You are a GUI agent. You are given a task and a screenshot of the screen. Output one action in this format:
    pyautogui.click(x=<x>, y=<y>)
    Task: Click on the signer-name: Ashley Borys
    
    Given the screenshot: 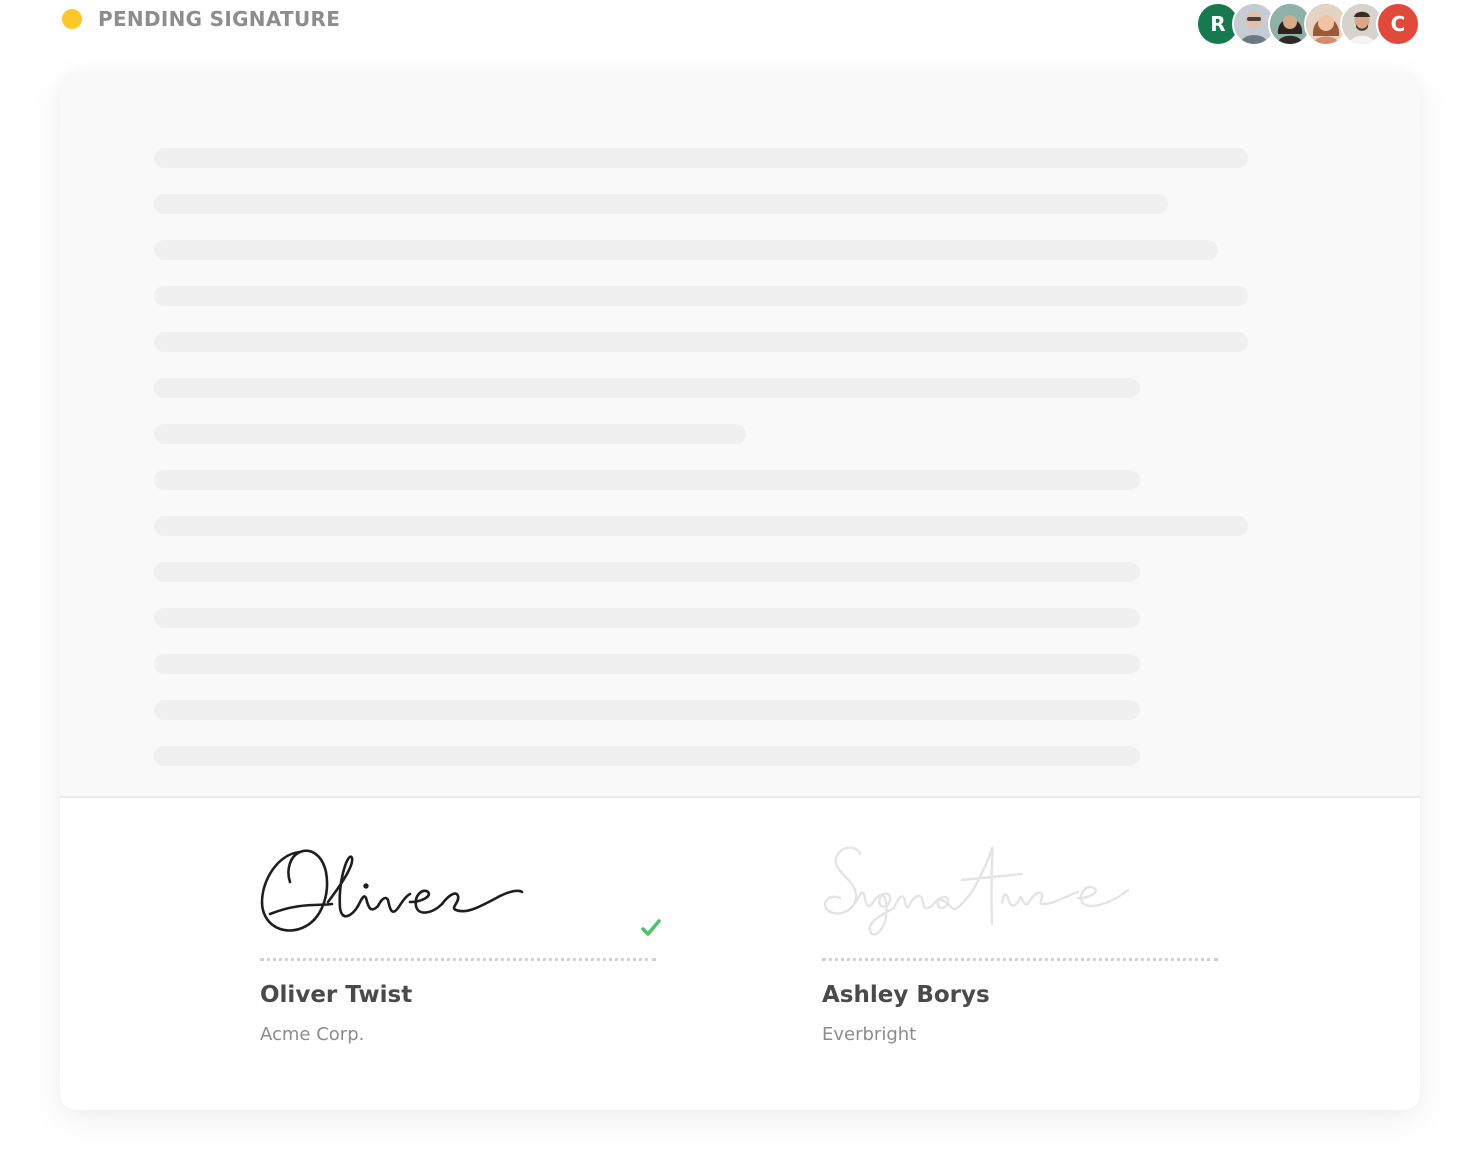 What is the action you would take?
    pyautogui.click(x=906, y=995)
    